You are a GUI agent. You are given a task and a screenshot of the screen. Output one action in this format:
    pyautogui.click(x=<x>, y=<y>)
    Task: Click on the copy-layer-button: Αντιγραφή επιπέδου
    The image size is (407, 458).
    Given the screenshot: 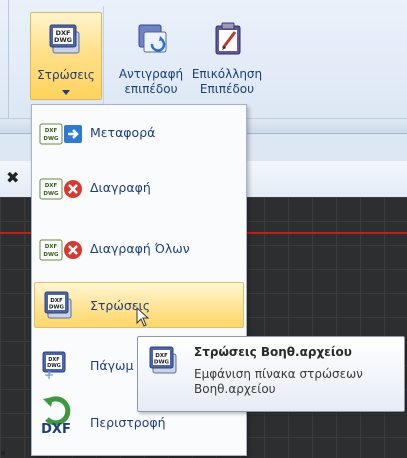 What is the action you would take?
    pyautogui.click(x=151, y=55)
    